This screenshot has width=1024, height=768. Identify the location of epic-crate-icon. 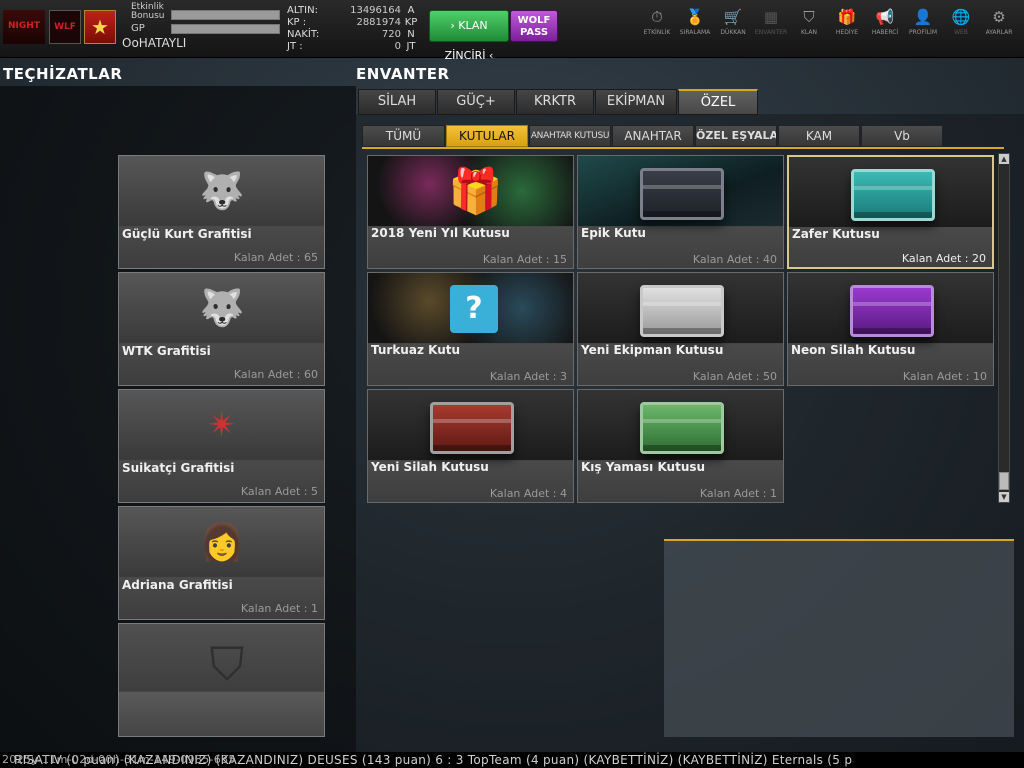
(682, 194).